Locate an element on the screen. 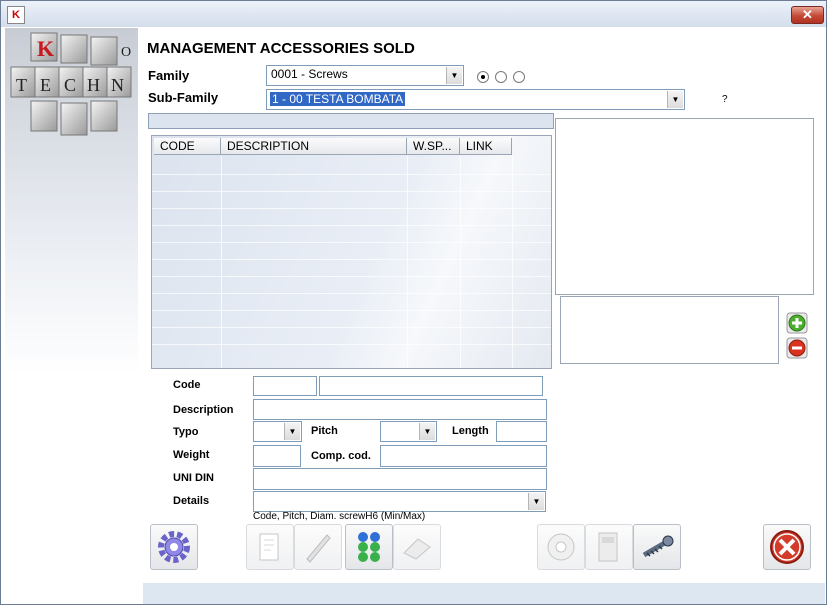  weight-label: Weight is located at coordinates (191, 455).